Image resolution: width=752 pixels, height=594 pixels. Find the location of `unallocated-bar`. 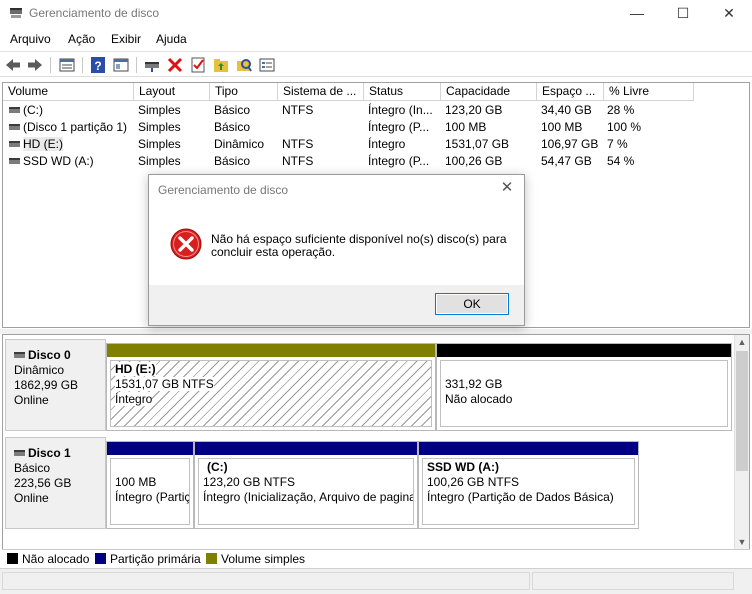

unallocated-bar is located at coordinates (584, 350).